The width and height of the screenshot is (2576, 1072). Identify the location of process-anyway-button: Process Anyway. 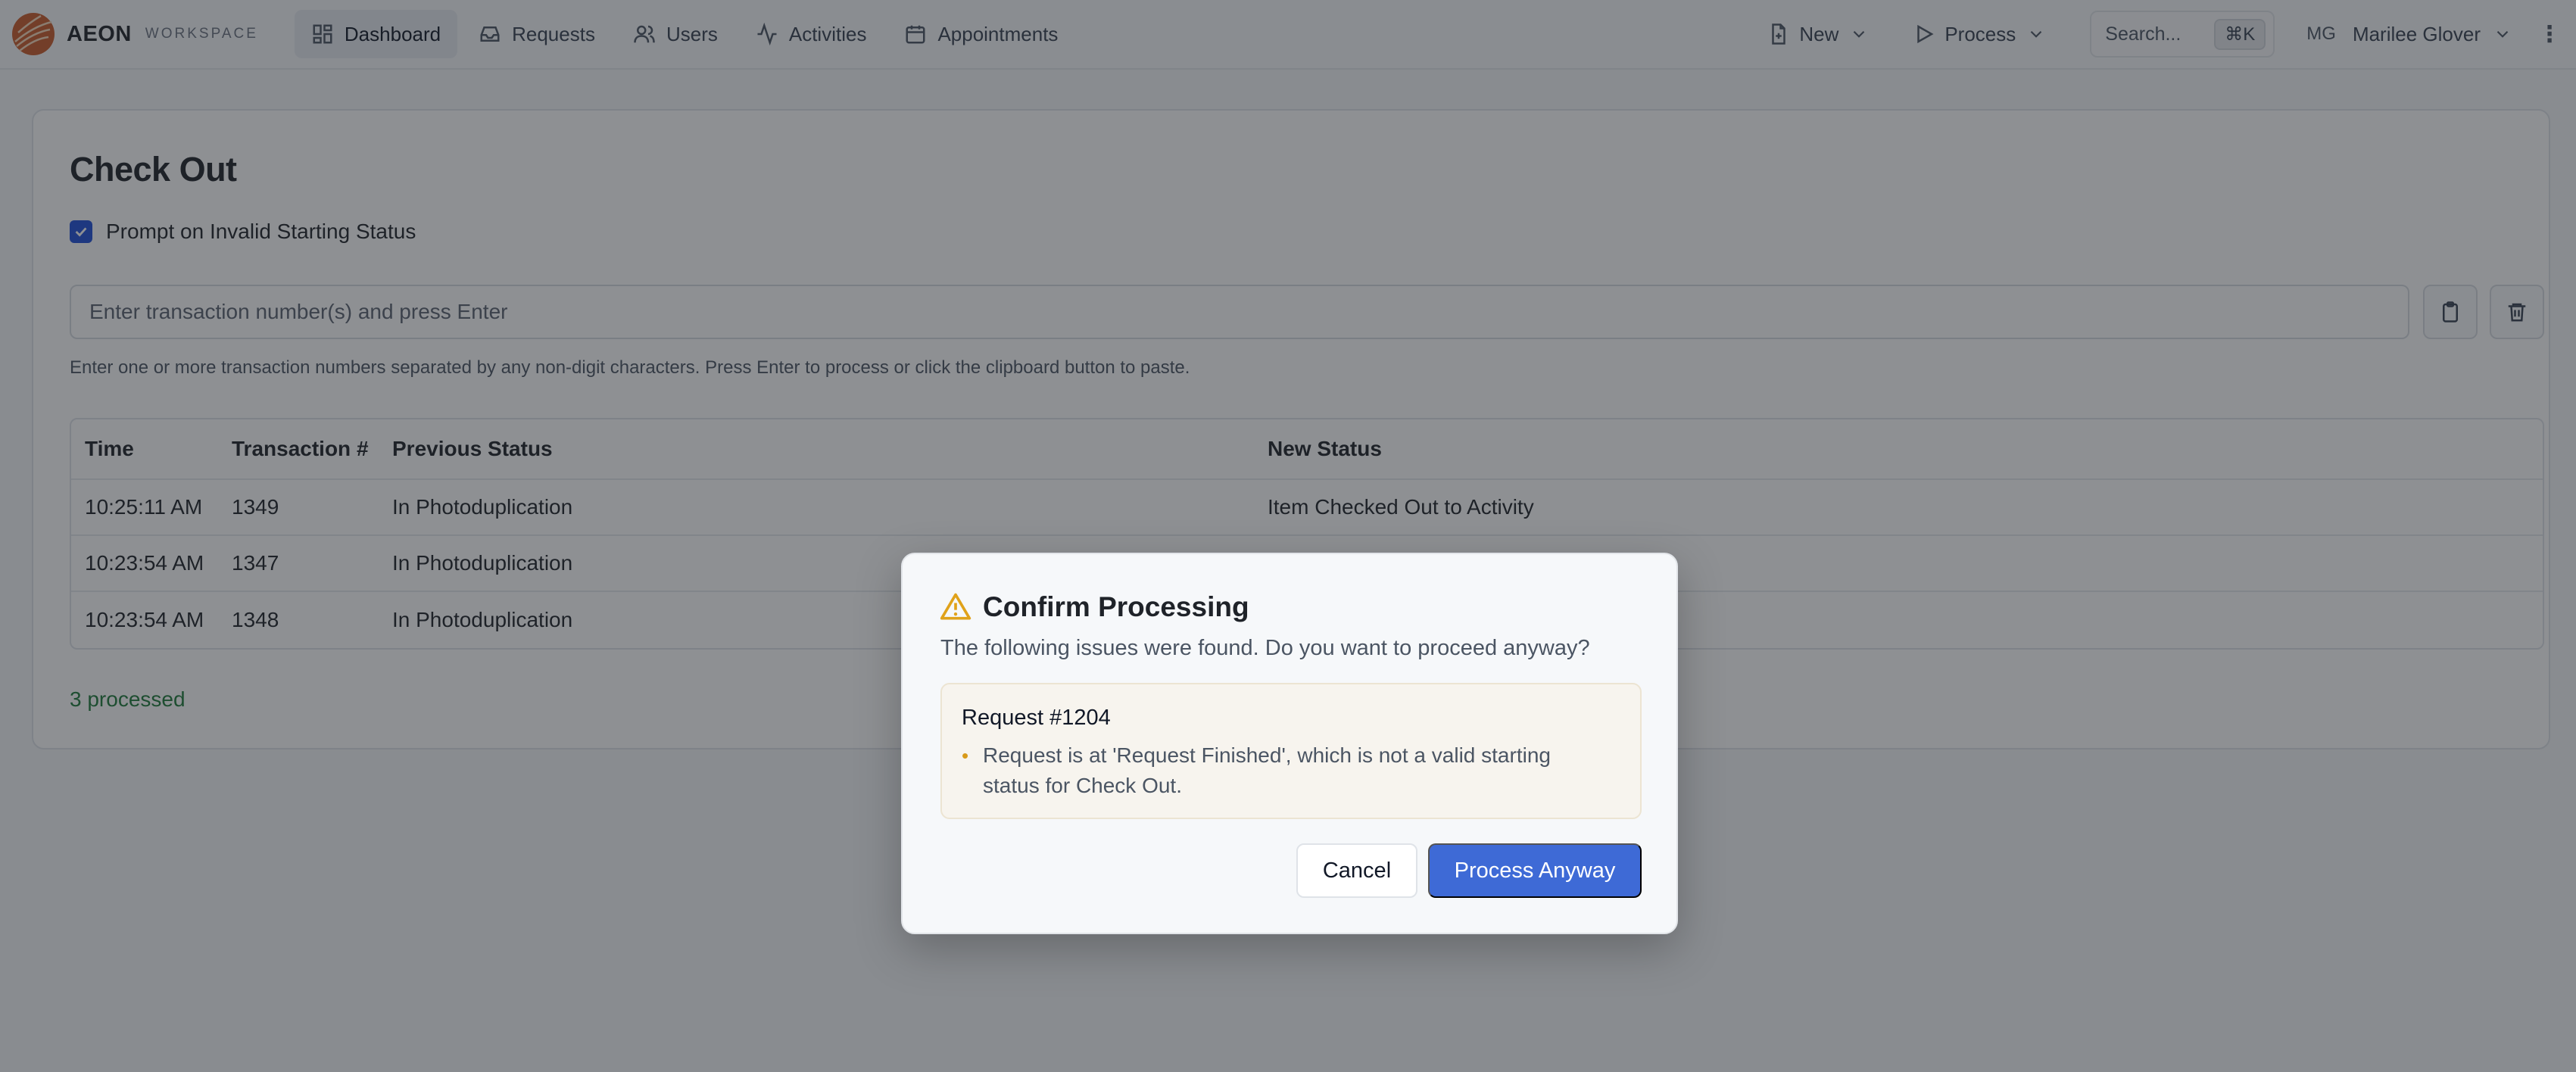
(1535, 870).